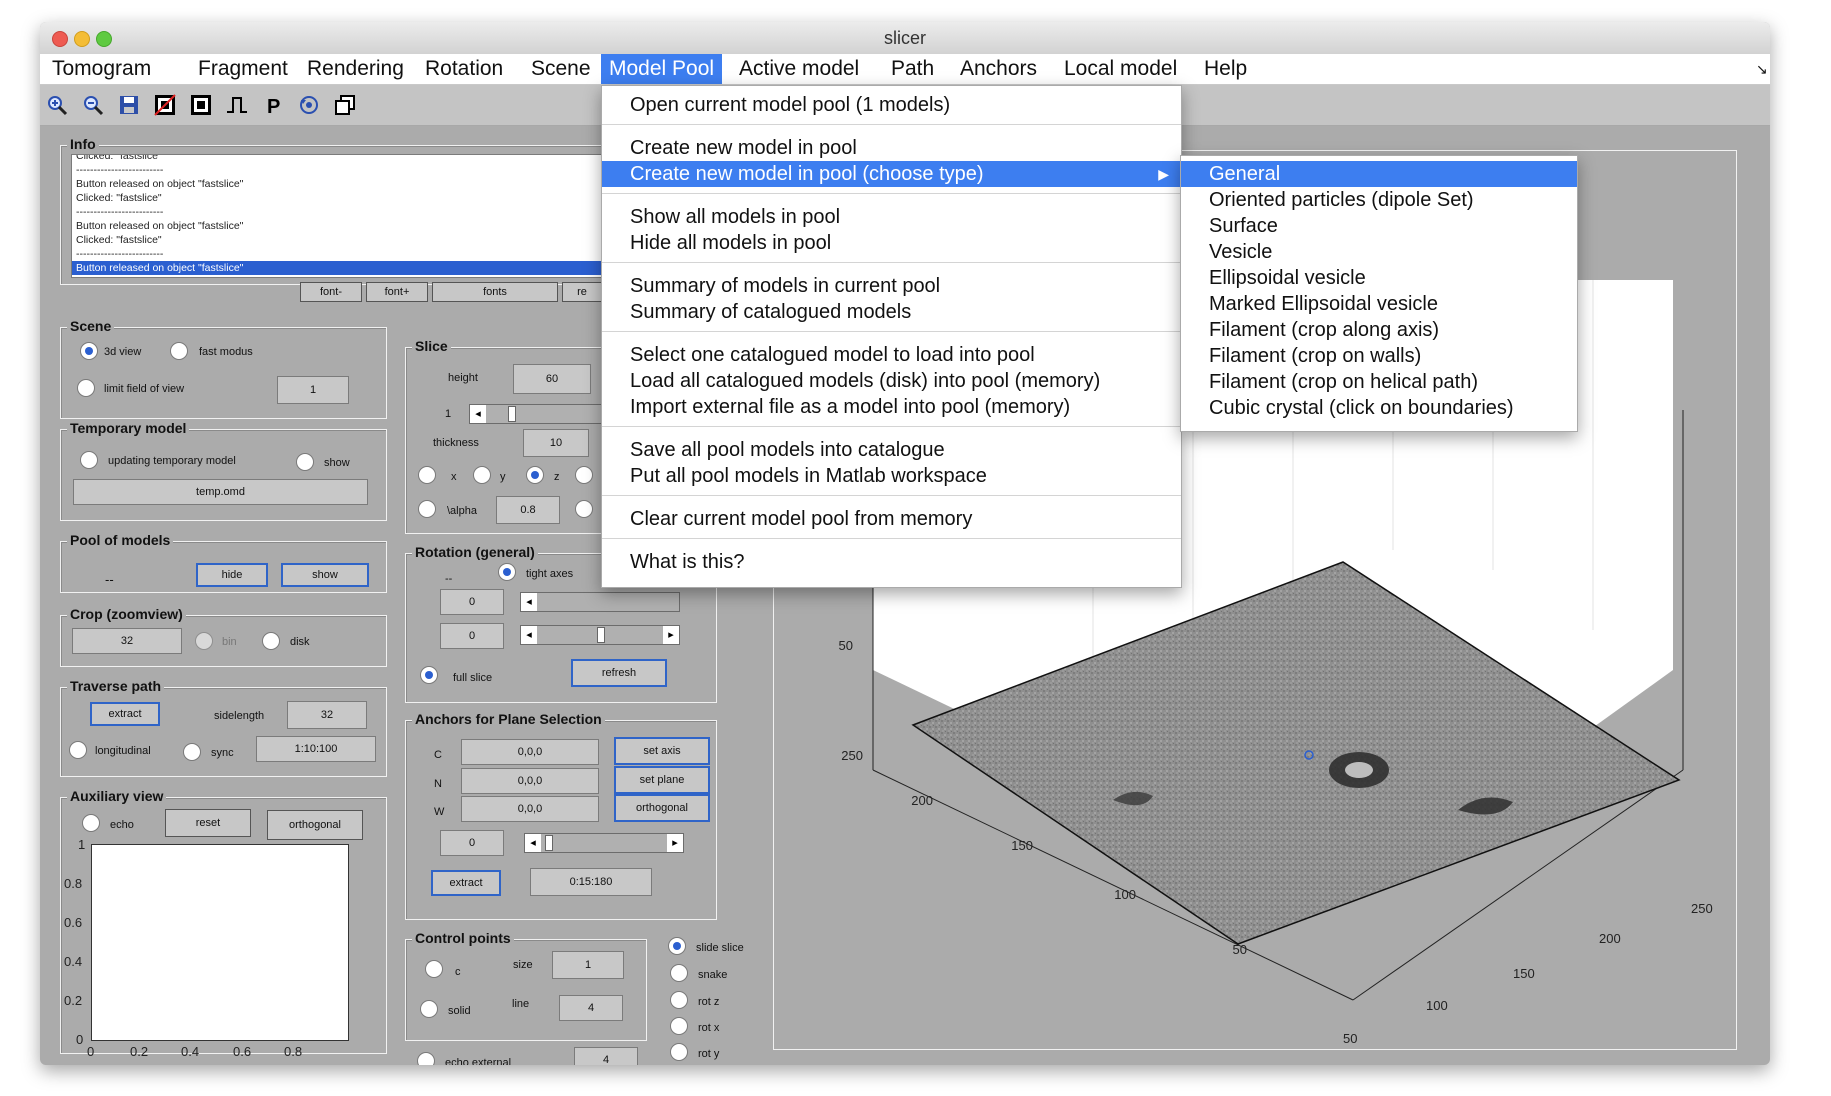 Image resolution: width=1831 pixels, height=1096 pixels. Describe the element at coordinates (472, 843) in the screenshot. I see `anchor-slider-value: 0` at that location.